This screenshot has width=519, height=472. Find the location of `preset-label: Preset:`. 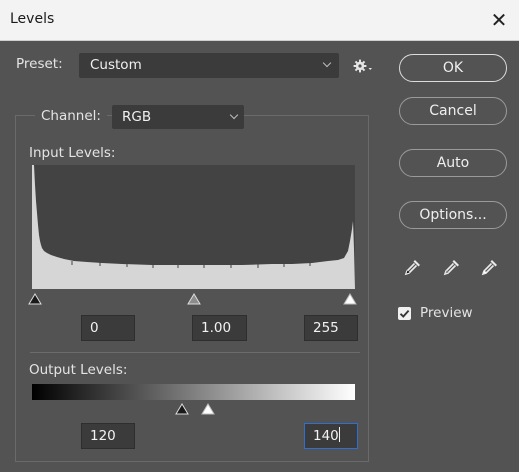

preset-label: Preset: is located at coordinates (39, 64).